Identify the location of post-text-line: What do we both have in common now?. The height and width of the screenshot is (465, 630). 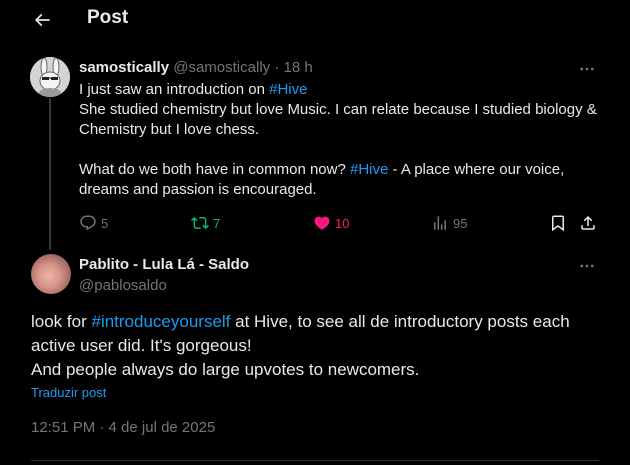
(214, 169).